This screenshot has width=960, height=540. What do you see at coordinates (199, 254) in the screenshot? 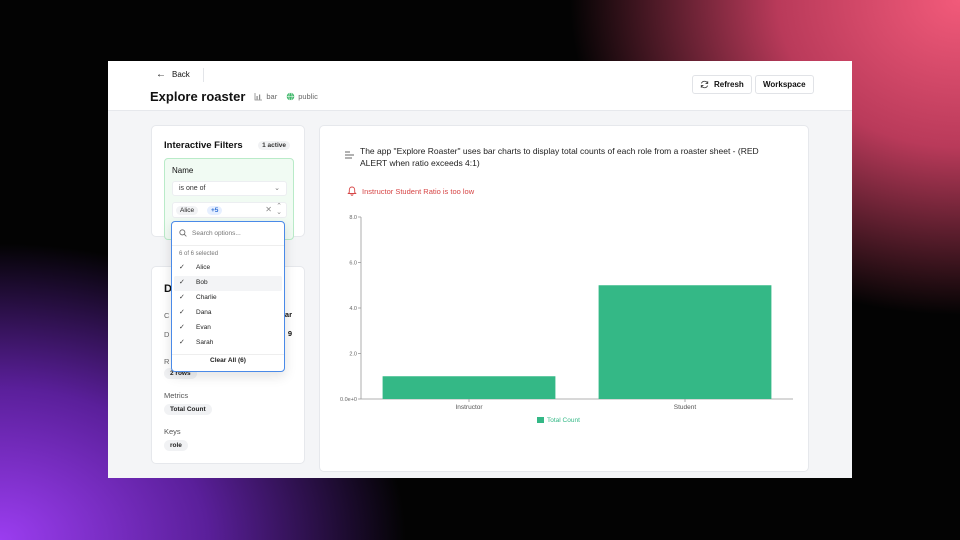
I see `selected-count: 6 of 6 selected` at bounding box center [199, 254].